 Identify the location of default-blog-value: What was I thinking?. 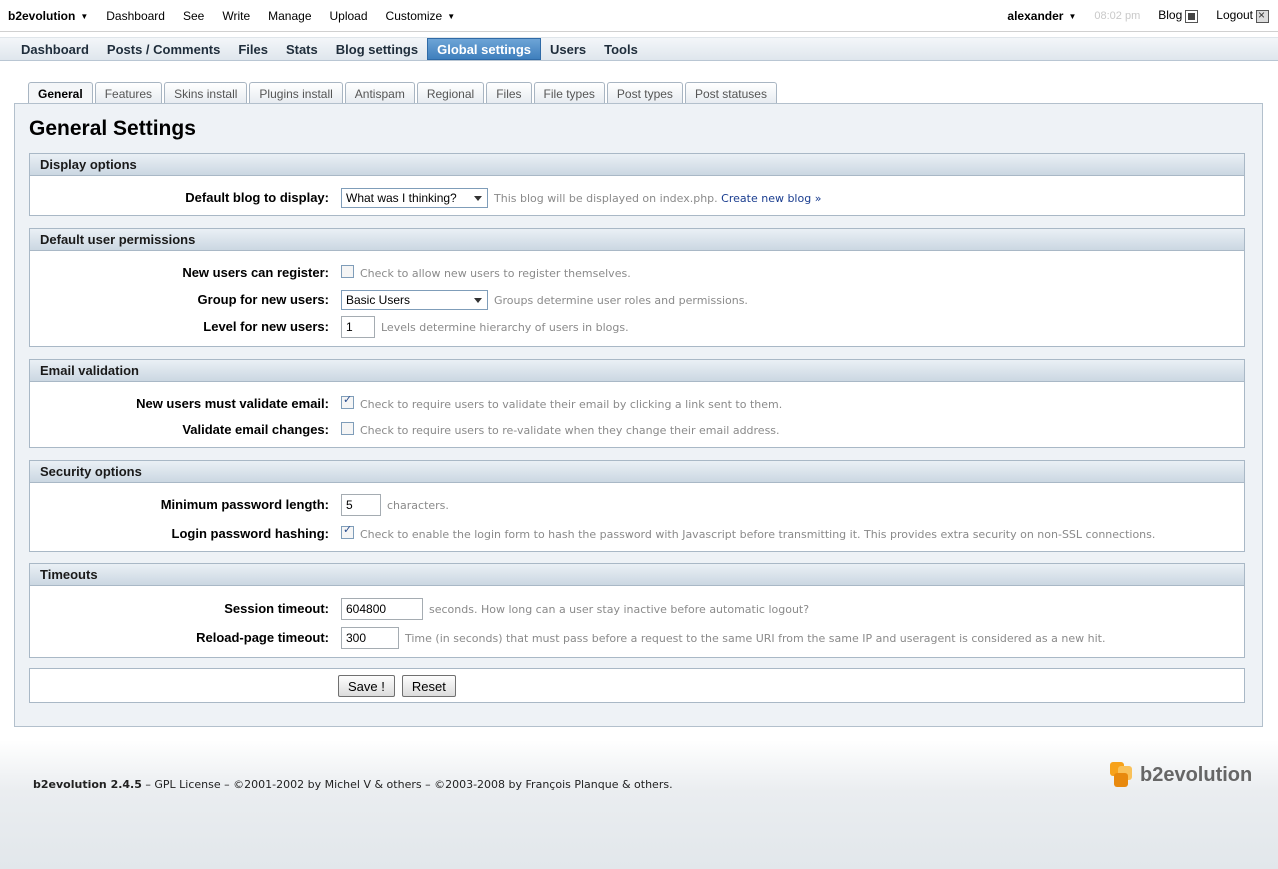
(401, 198).